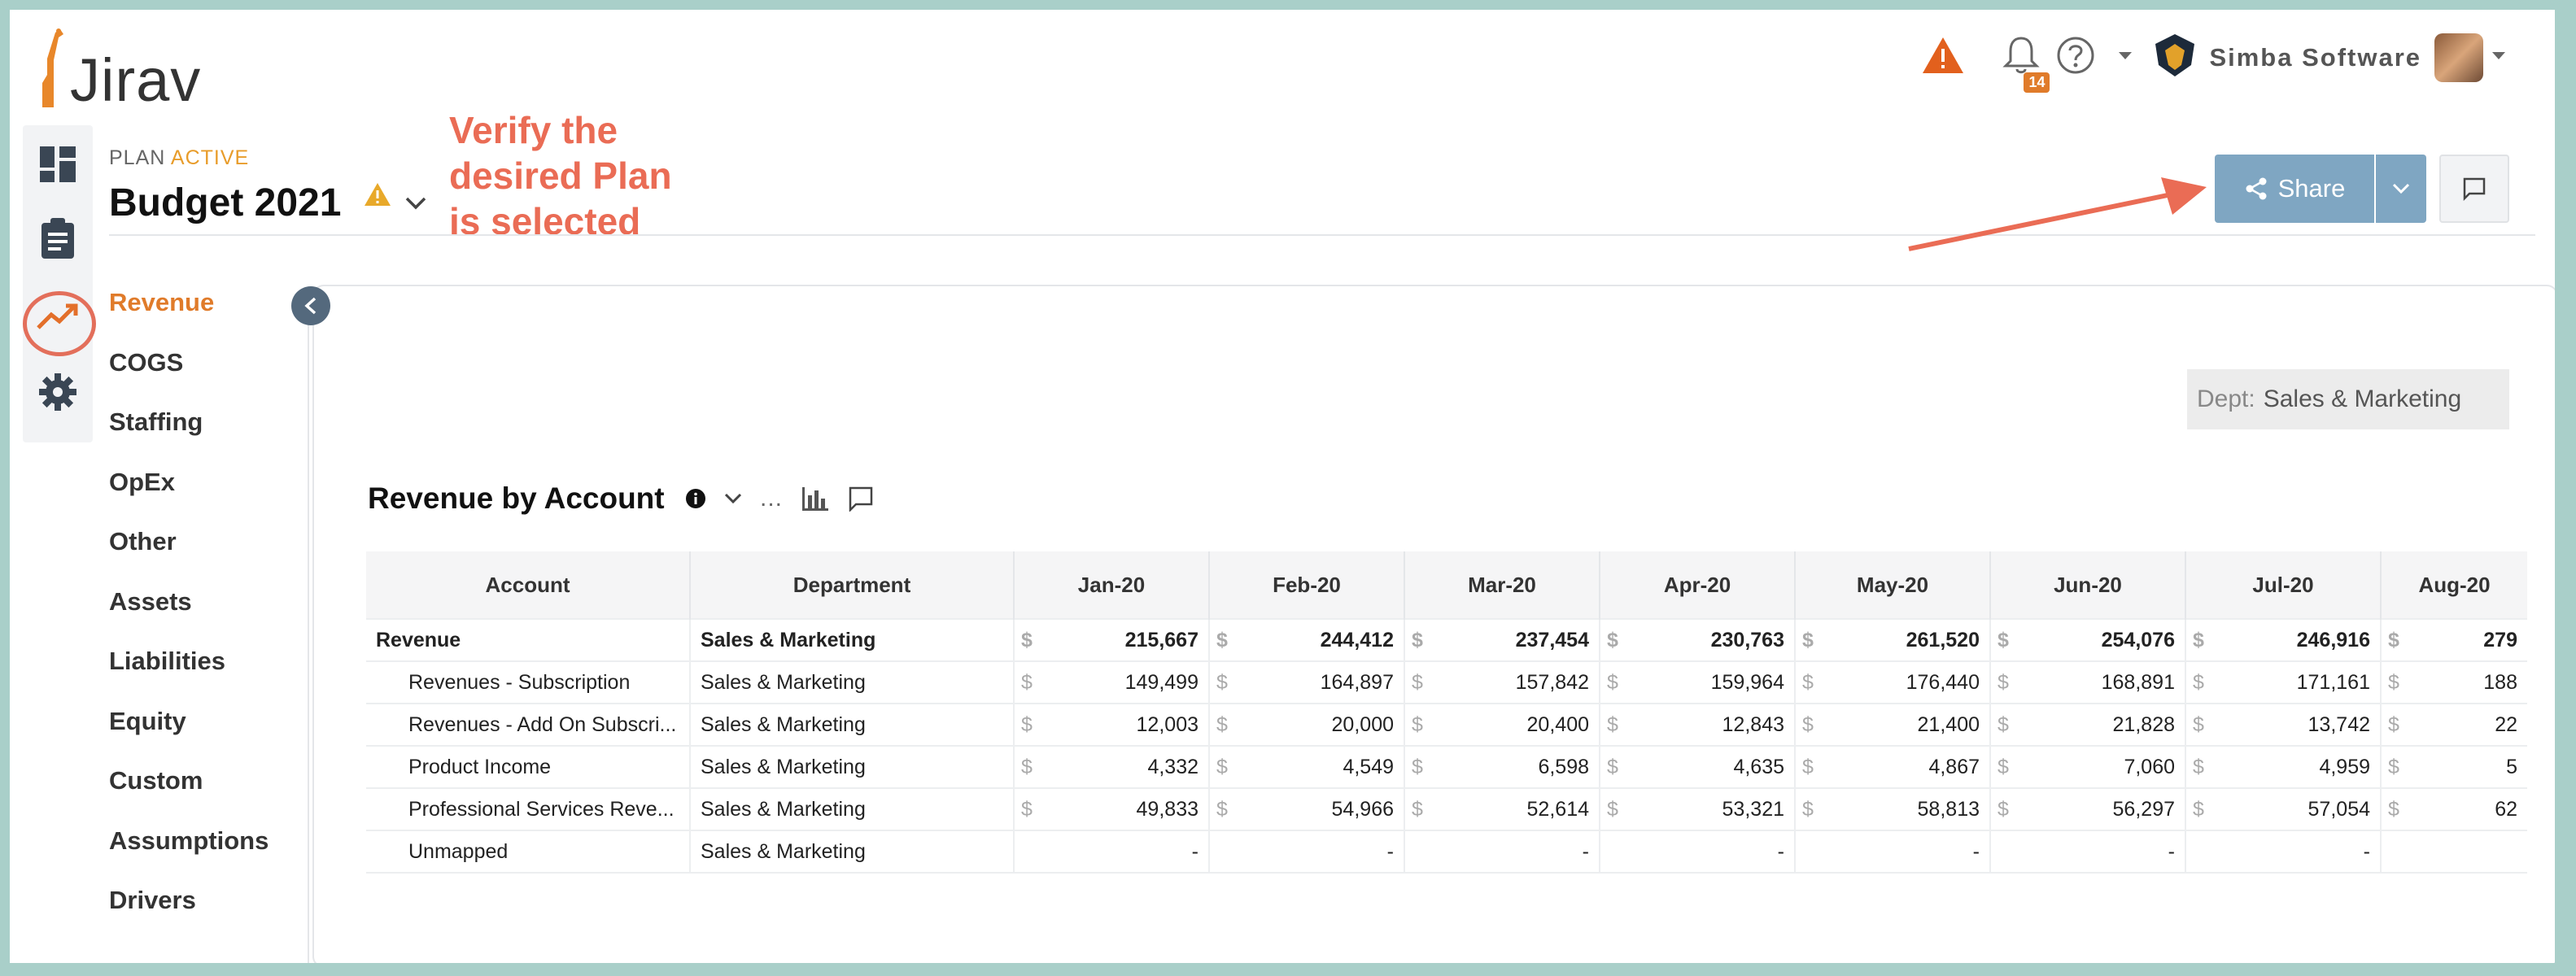 This screenshot has width=2576, height=976. Describe the element at coordinates (1697, 767) in the screenshot. I see `value-cell: $4,635` at that location.